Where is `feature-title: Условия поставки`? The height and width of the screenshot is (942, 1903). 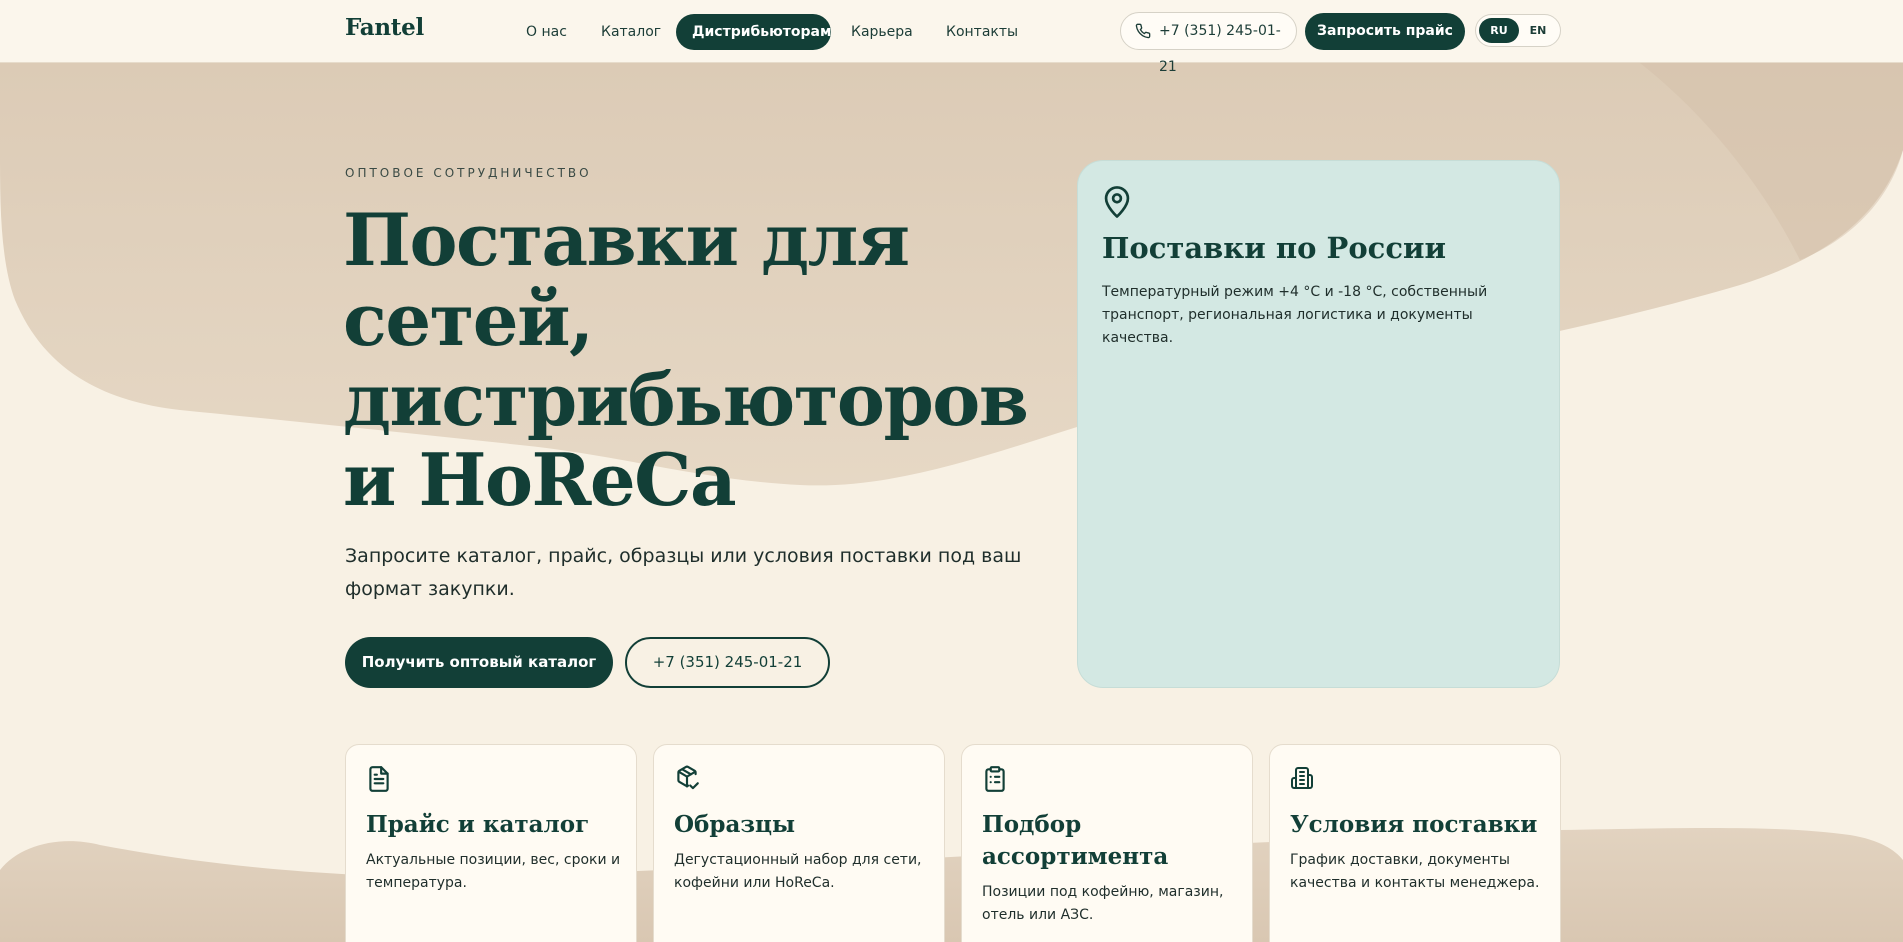 feature-title: Условия поставки is located at coordinates (1414, 824).